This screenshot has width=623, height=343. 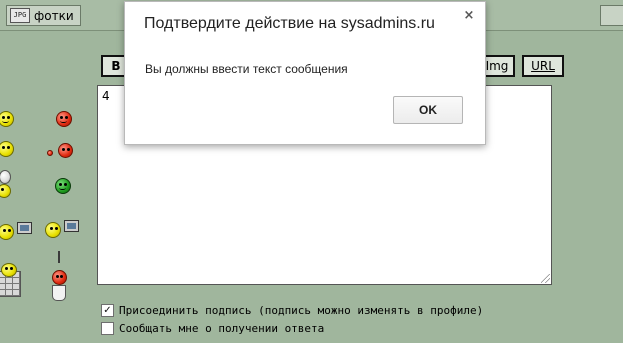 I want to click on jpg-file-icon: JPG, so click(x=20, y=15).